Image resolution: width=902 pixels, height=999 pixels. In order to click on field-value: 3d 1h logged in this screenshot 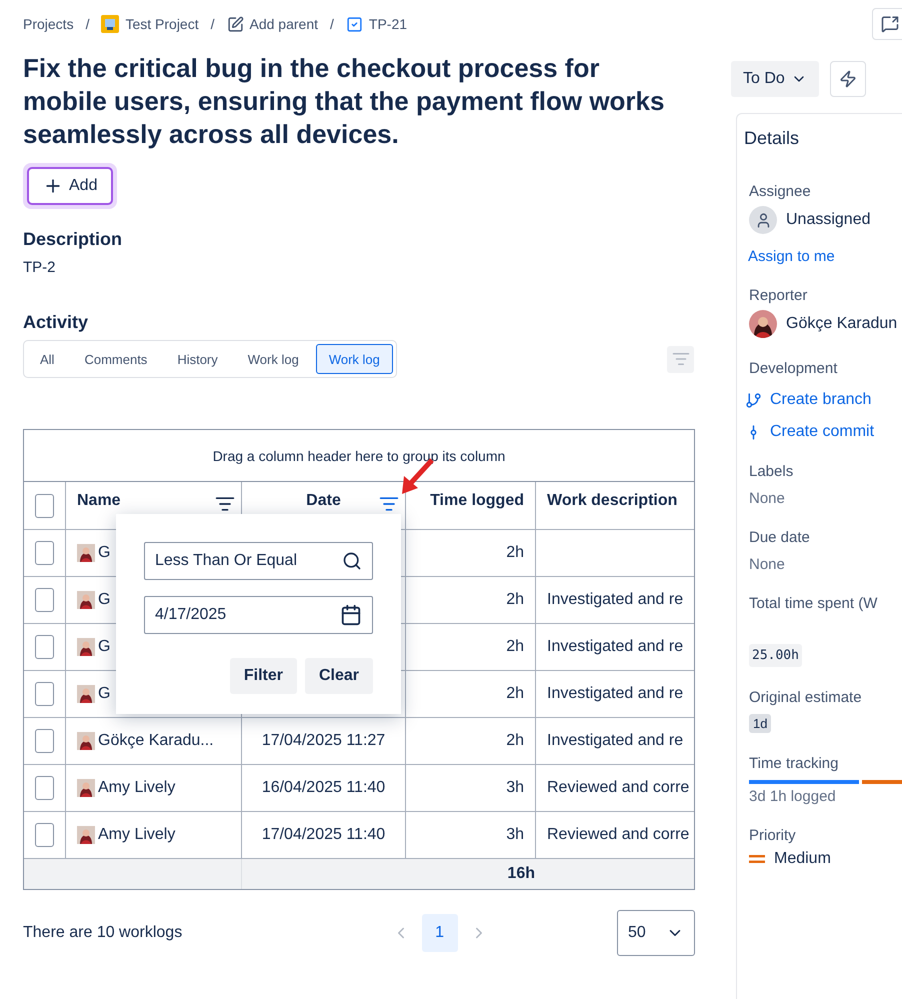, I will do `click(793, 796)`.